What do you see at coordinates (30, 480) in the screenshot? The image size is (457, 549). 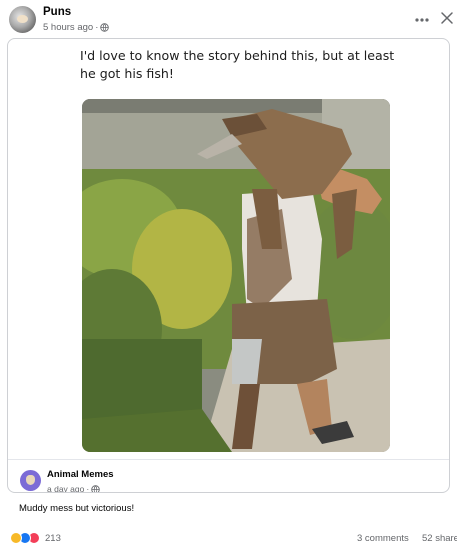 I see `shared-page-avatar` at bounding box center [30, 480].